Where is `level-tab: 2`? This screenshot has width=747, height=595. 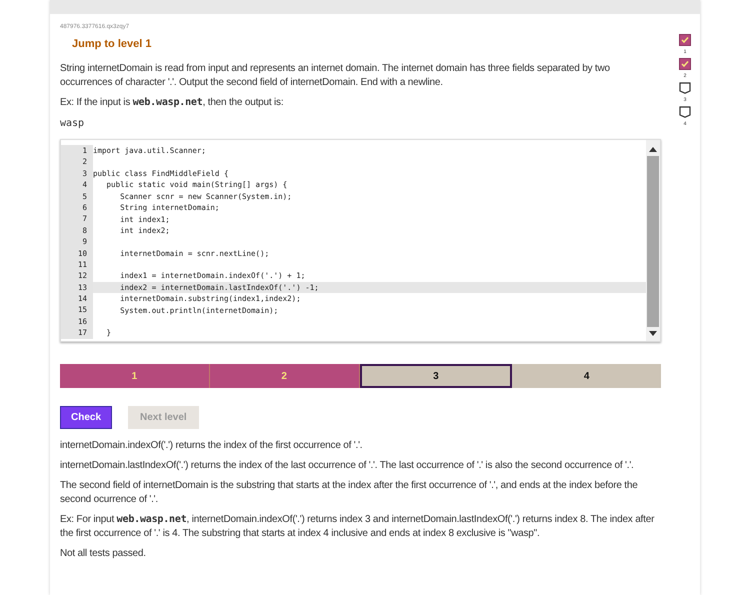
level-tab: 2 is located at coordinates (285, 376).